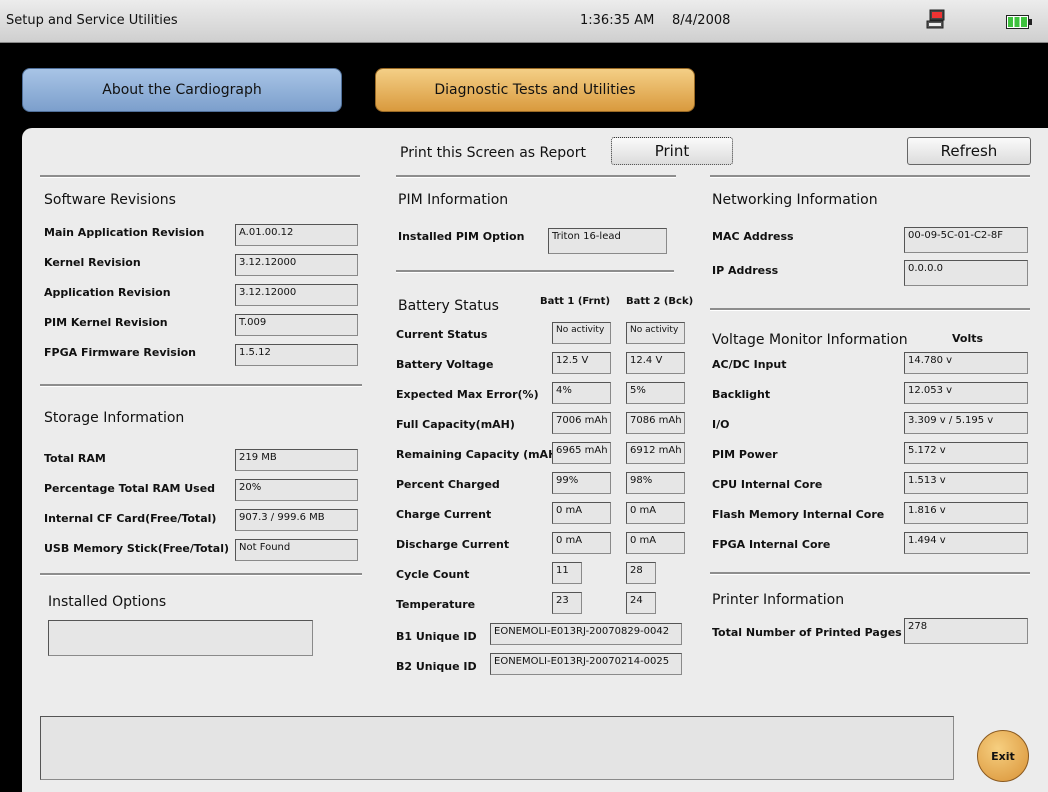 Image resolution: width=1048 pixels, height=792 pixels. Describe the element at coordinates (461, 236) in the screenshot. I see `installed-pim-label: Installed PIM Option` at that location.